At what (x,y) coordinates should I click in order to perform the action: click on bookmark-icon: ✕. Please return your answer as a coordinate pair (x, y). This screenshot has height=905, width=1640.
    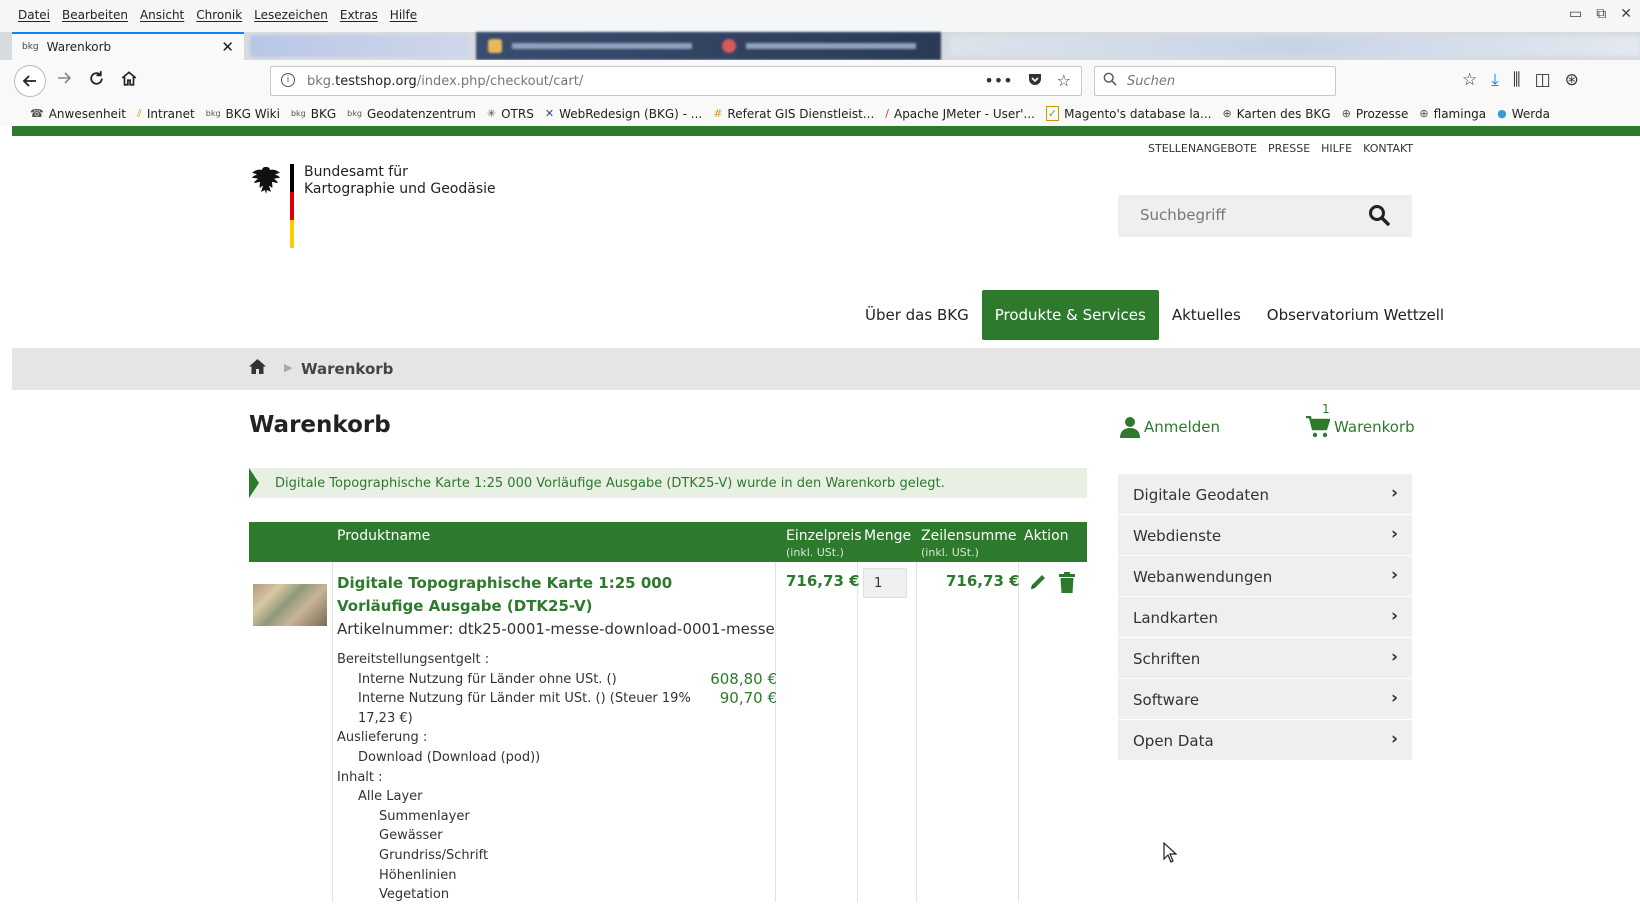
    Looking at the image, I should click on (549, 113).